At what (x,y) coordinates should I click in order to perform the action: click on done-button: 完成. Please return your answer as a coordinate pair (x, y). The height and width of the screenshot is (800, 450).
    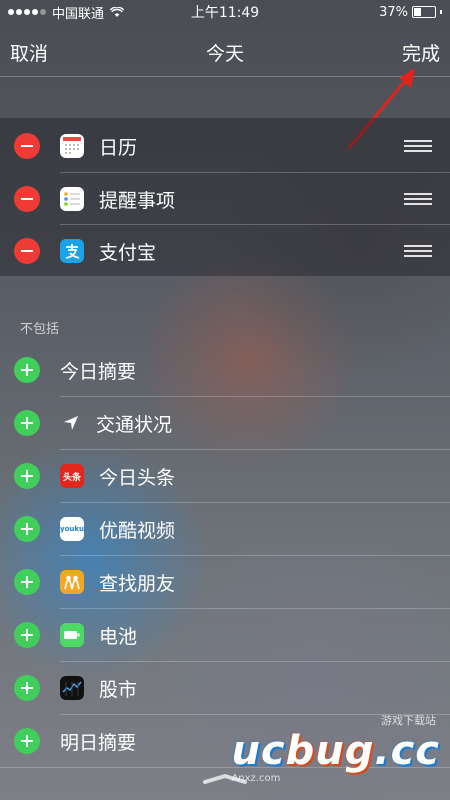
    Looking at the image, I should click on (421, 52).